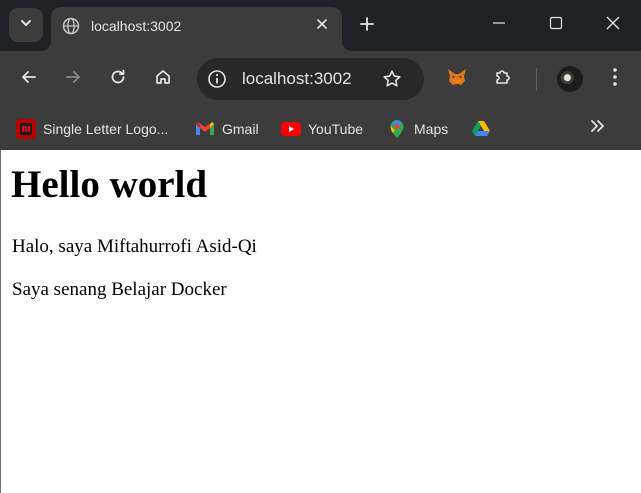 The height and width of the screenshot is (493, 641). I want to click on address-bar-url: localhost:3002, so click(297, 78).